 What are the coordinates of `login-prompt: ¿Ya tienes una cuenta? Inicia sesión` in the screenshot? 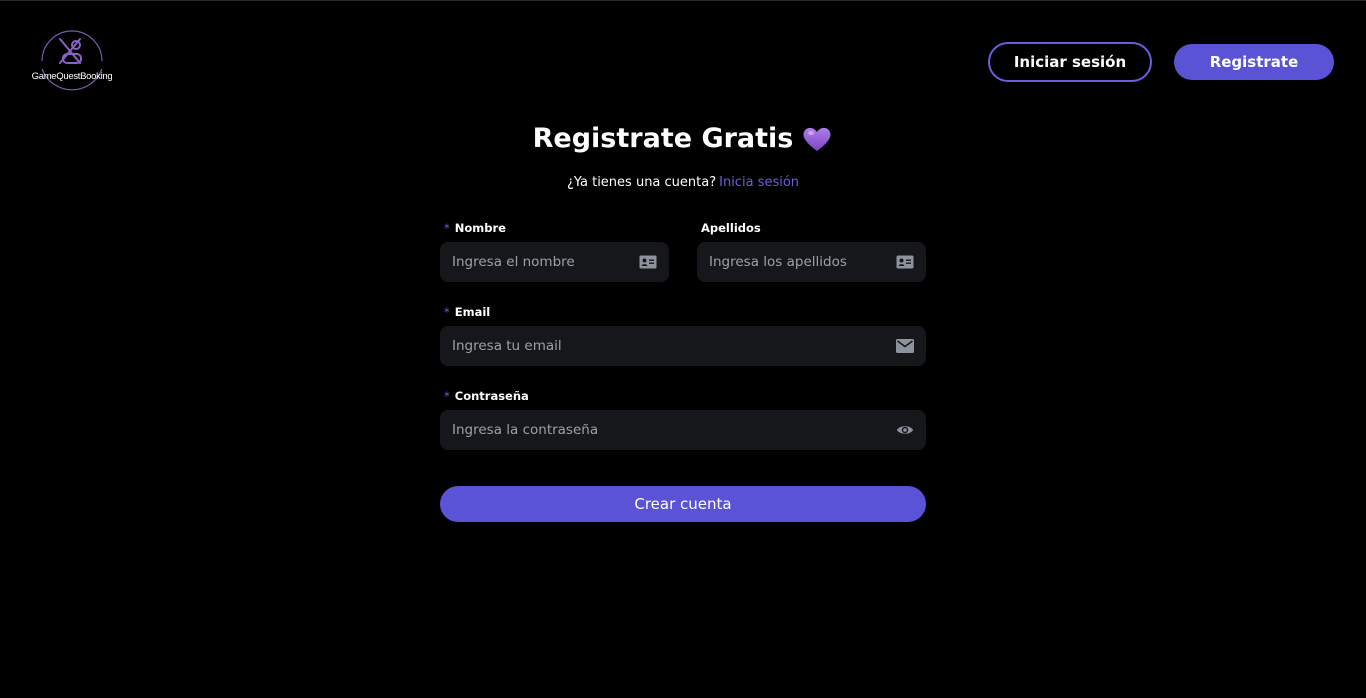 It's located at (683, 182).